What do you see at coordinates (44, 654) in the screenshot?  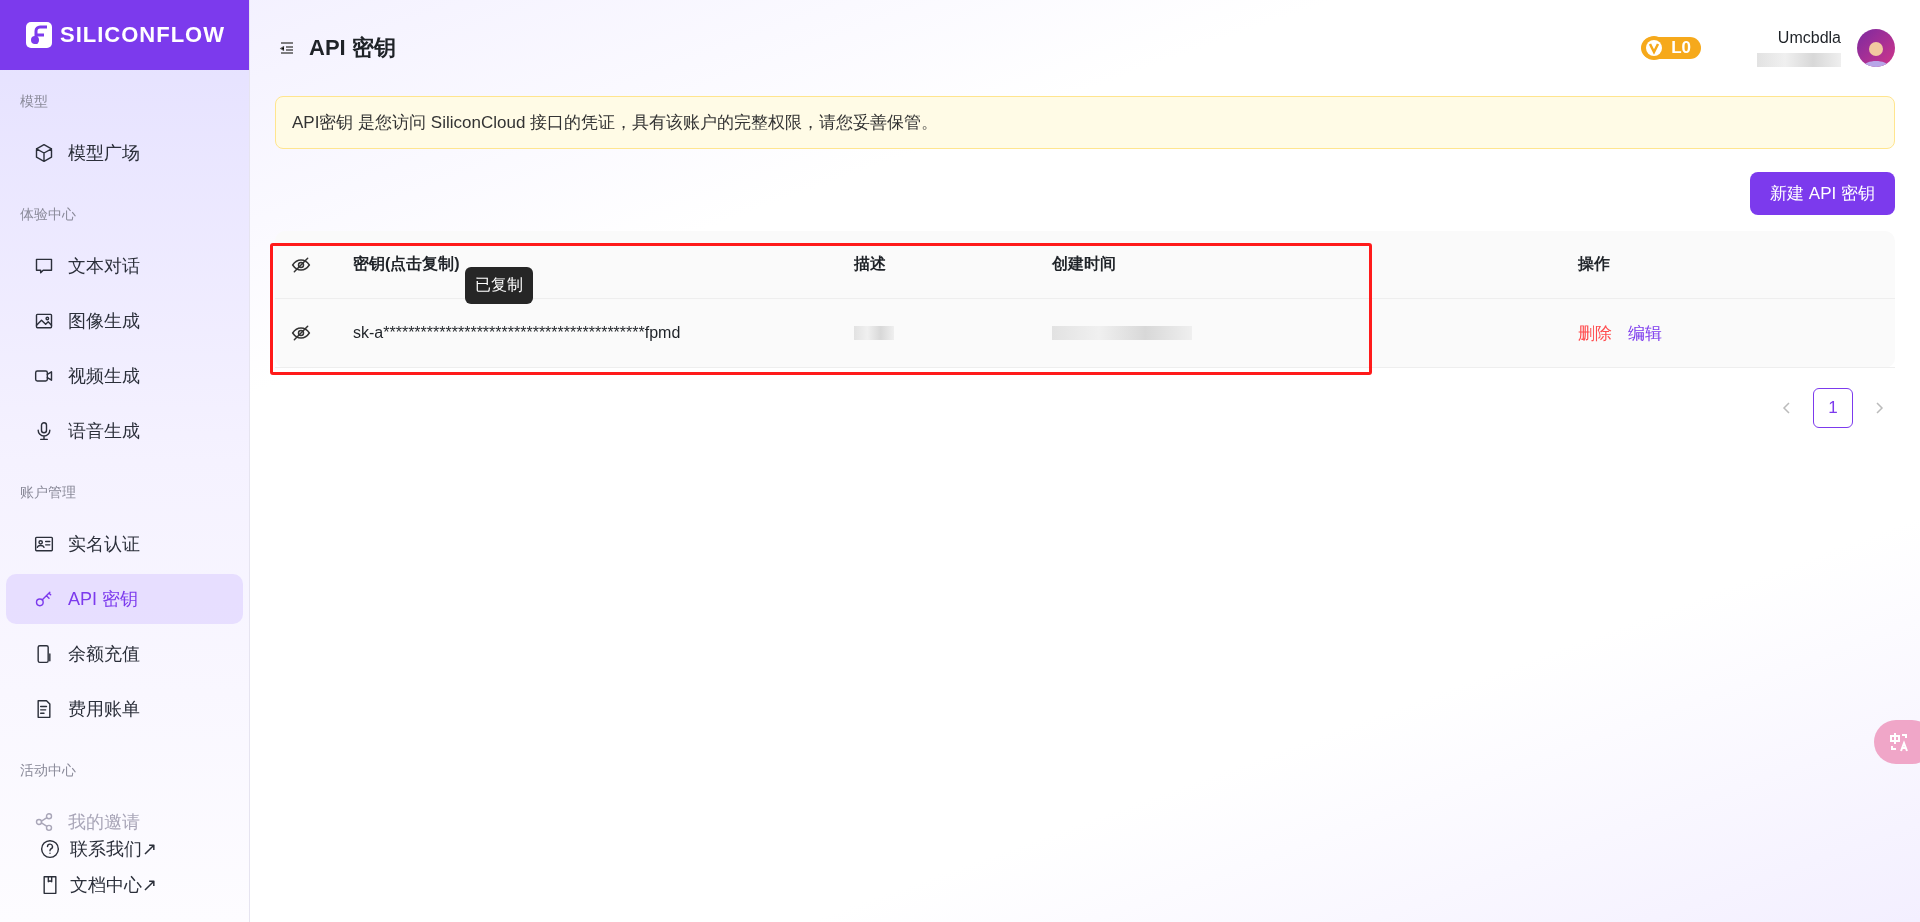 I see `phone-dollar-icon` at bounding box center [44, 654].